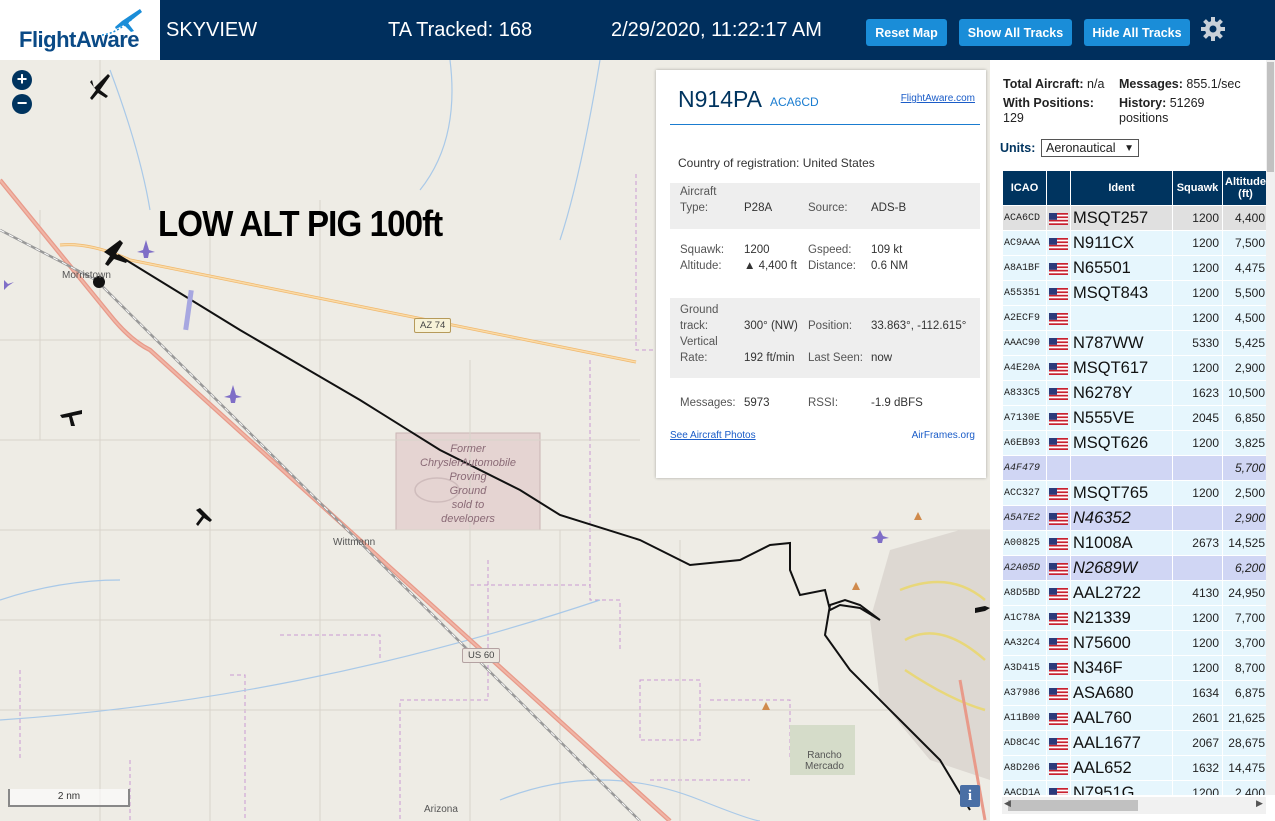  Describe the element at coordinates (906, 32) in the screenshot. I see `reset-map-button: Reset Map` at that location.